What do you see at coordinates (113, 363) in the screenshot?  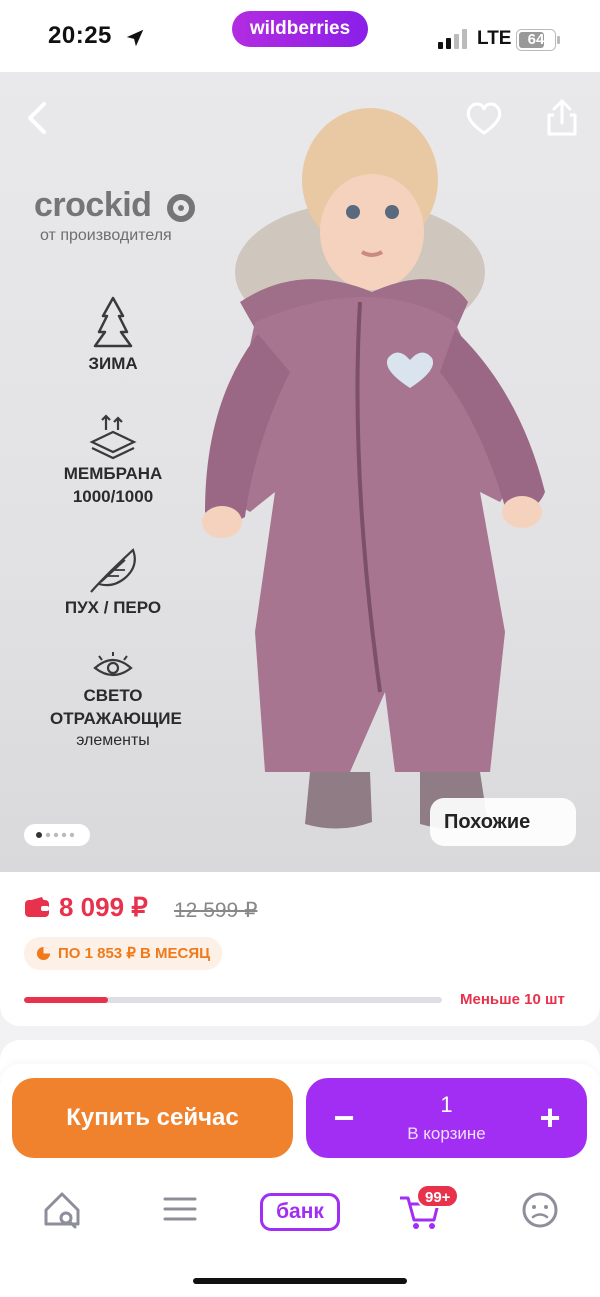 I see `feature-label: ЗИМА` at bounding box center [113, 363].